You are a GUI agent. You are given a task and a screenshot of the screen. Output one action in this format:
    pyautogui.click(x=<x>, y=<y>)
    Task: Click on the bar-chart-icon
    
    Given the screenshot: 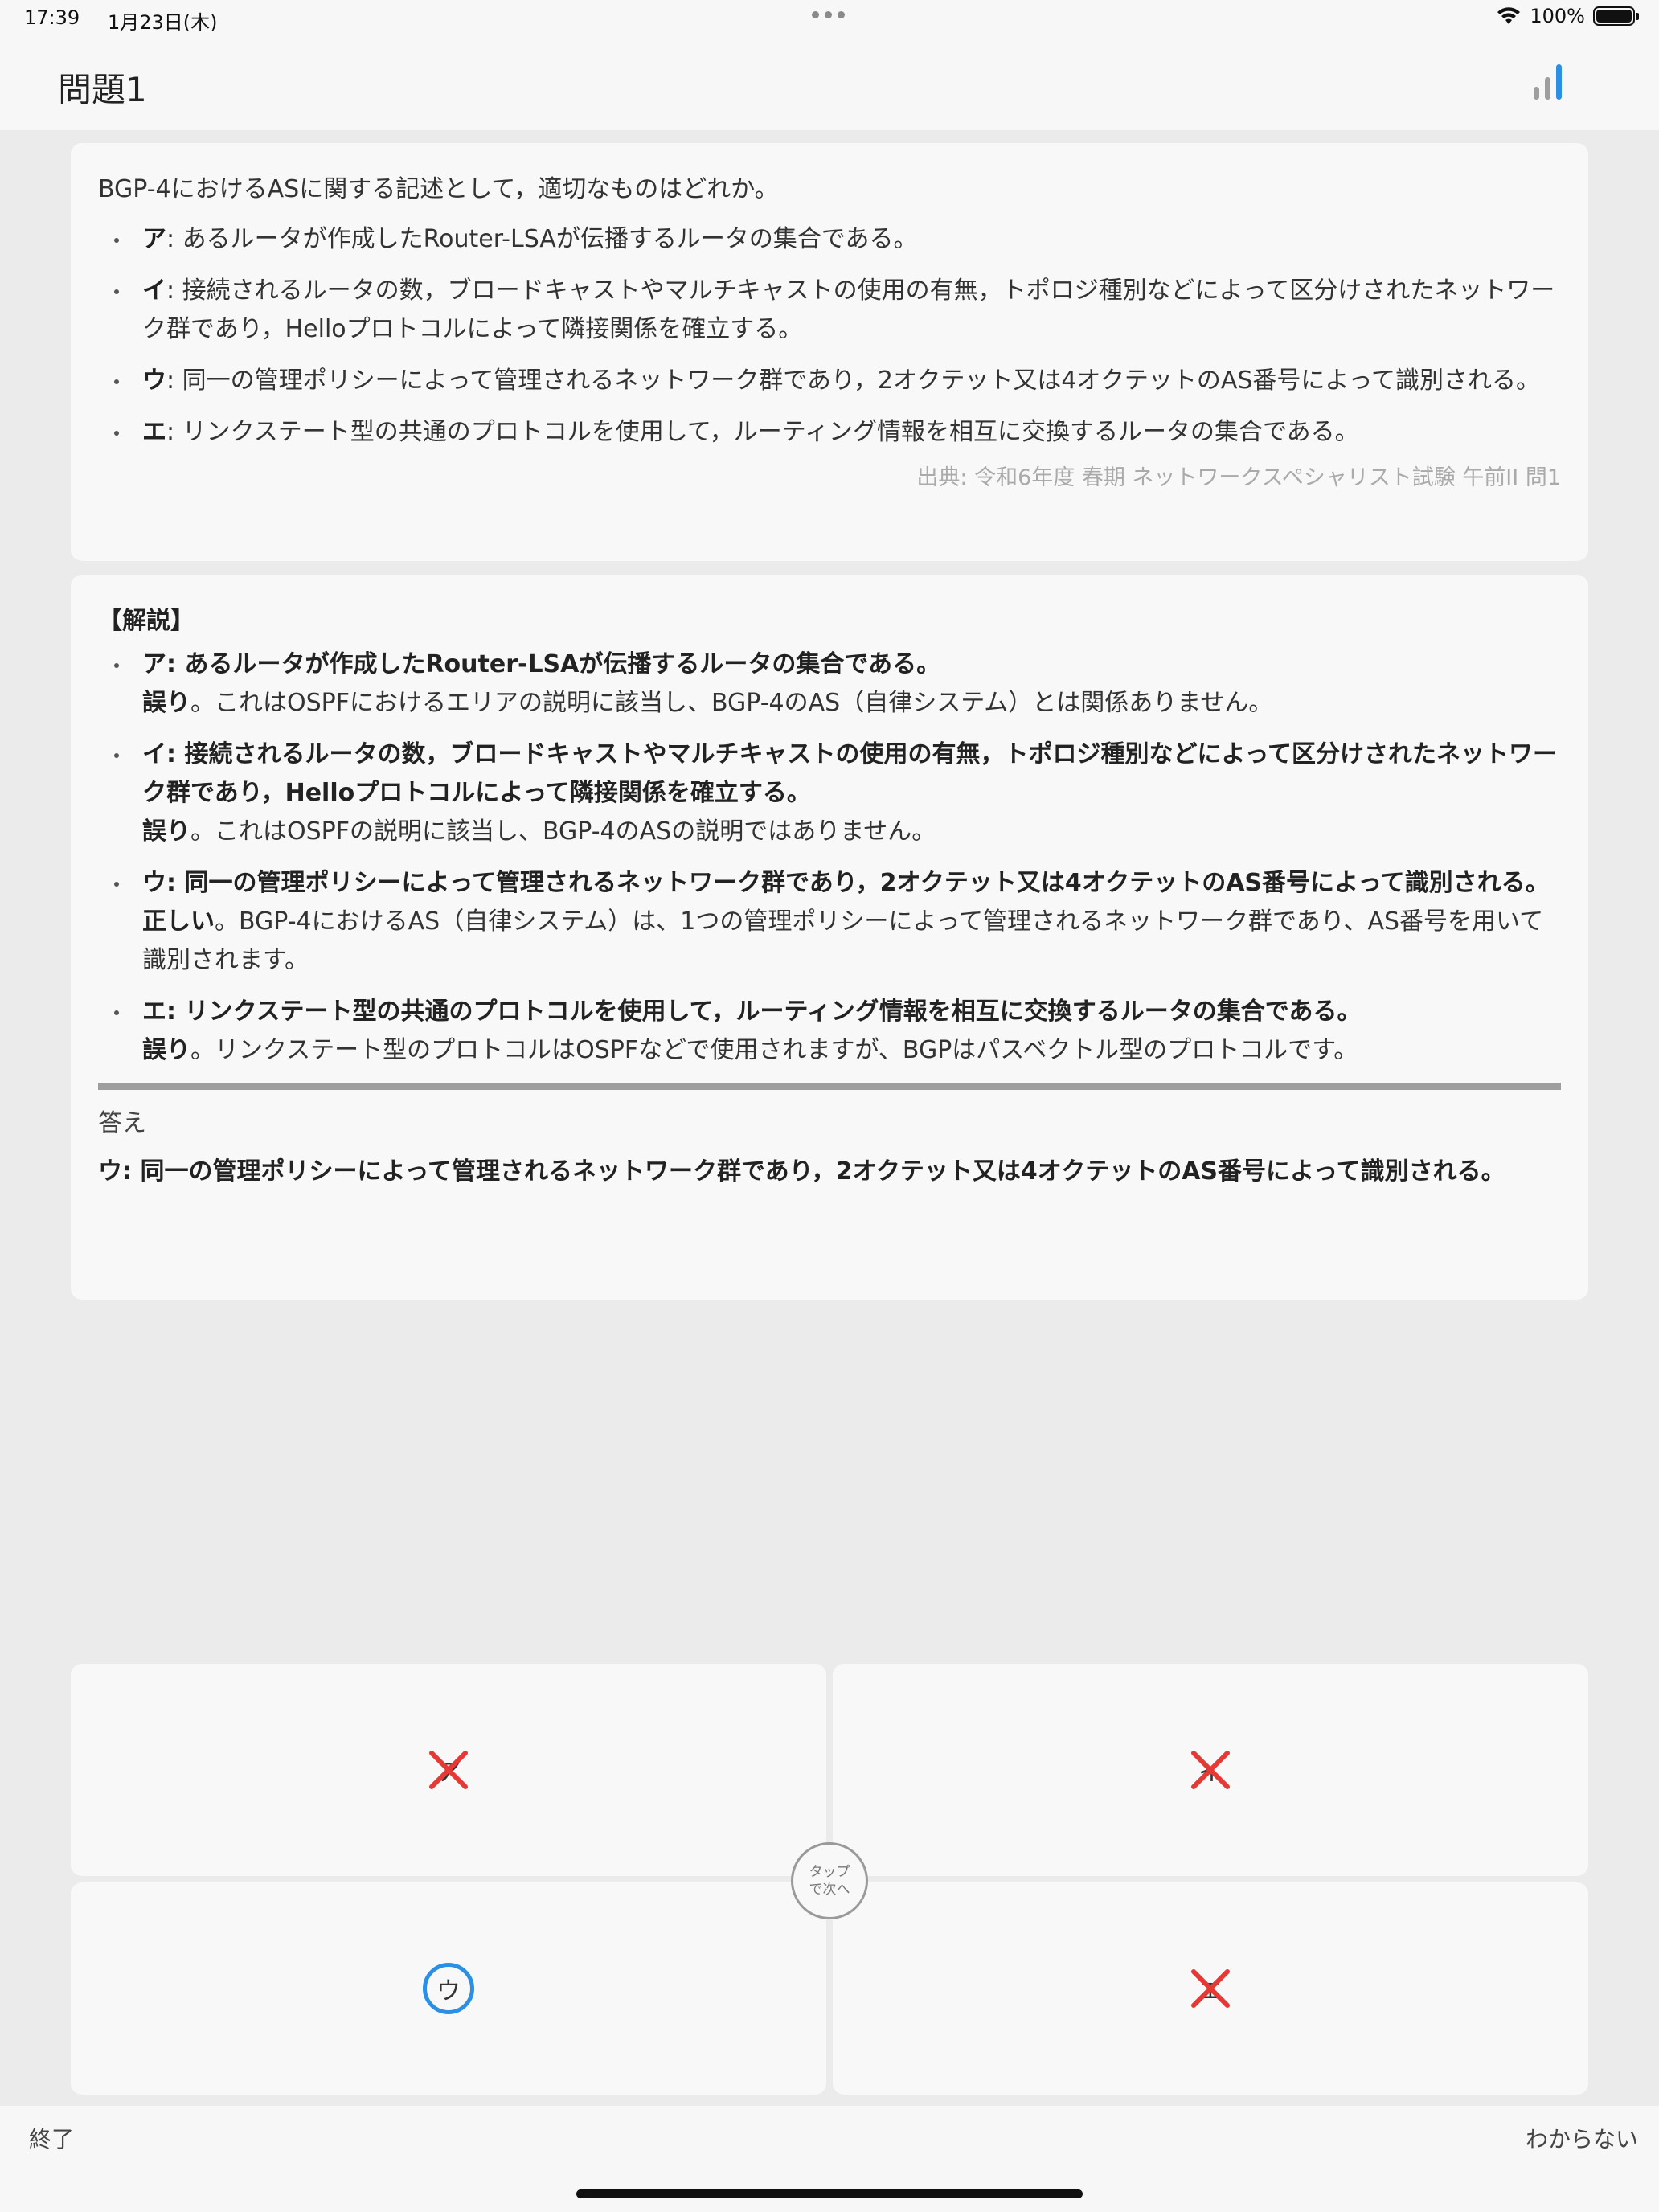 What is the action you would take?
    pyautogui.click(x=1548, y=83)
    